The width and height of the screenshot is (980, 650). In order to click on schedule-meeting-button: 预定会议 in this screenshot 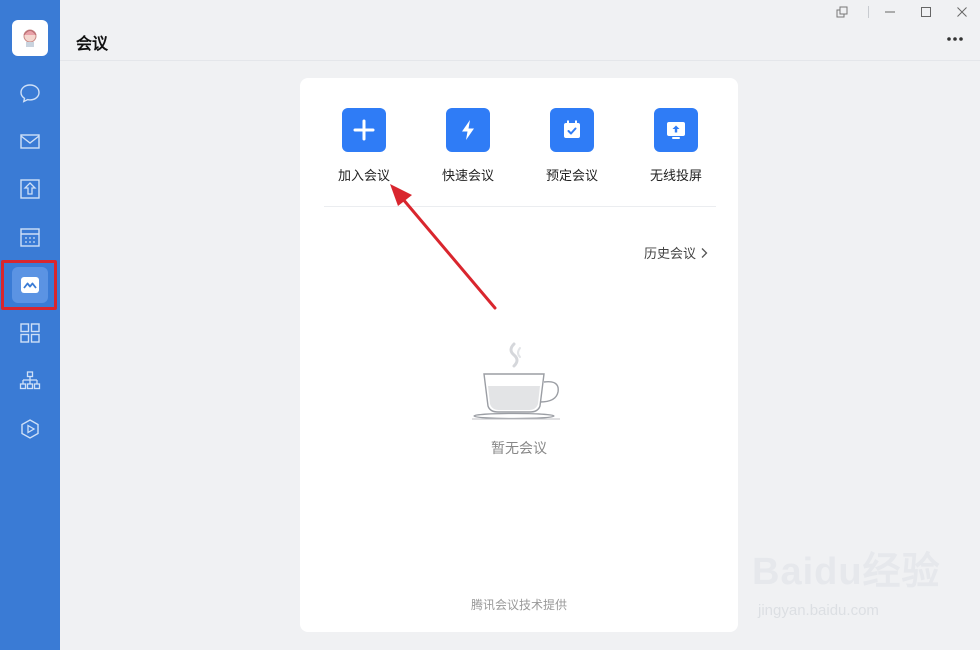, I will do `click(572, 146)`.